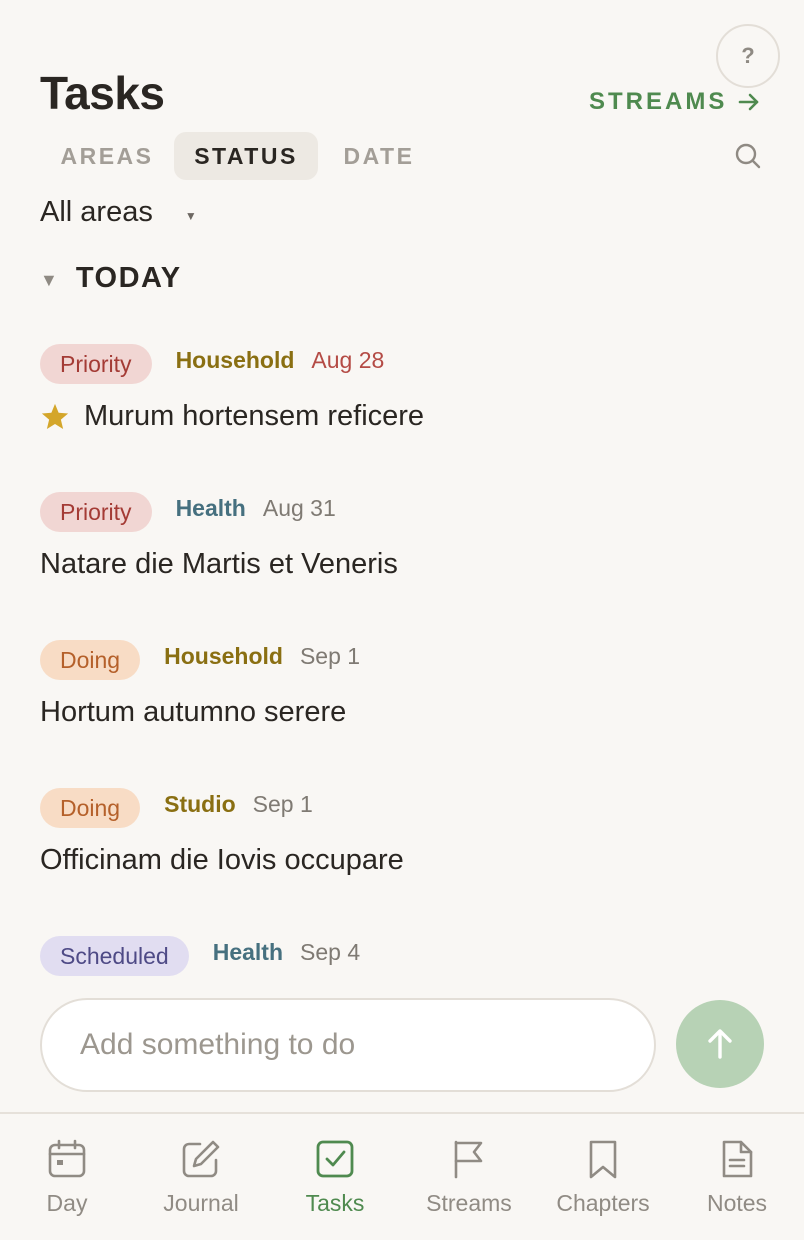  What do you see at coordinates (201, 1159) in the screenshot?
I see `edit-icon` at bounding box center [201, 1159].